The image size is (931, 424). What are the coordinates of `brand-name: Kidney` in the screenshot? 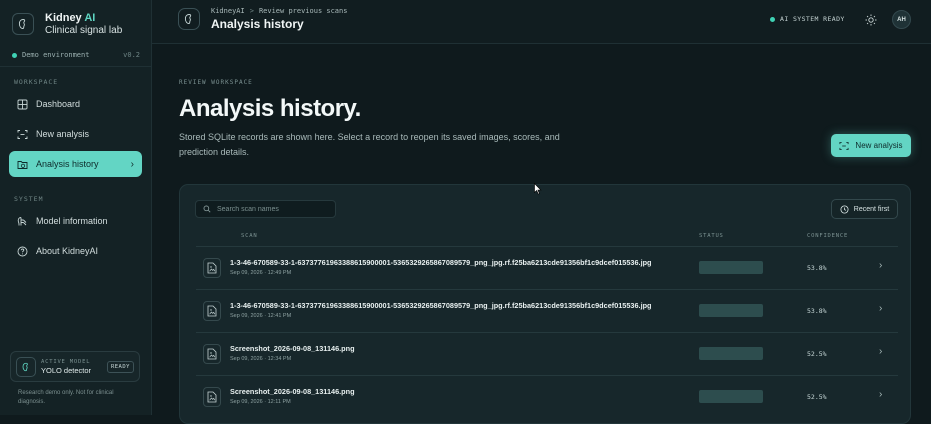 It's located at (63, 18).